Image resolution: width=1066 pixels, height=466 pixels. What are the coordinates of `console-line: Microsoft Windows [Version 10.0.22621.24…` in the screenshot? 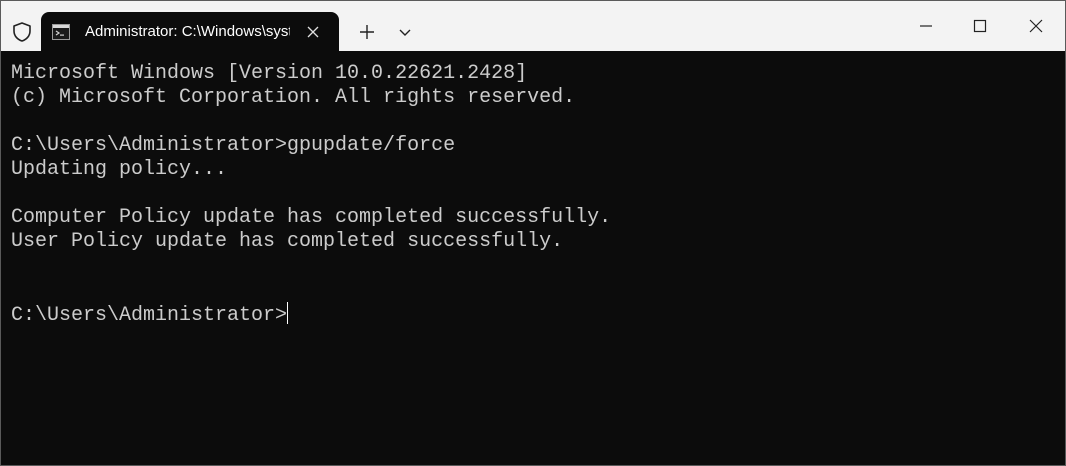 It's located at (269, 73).